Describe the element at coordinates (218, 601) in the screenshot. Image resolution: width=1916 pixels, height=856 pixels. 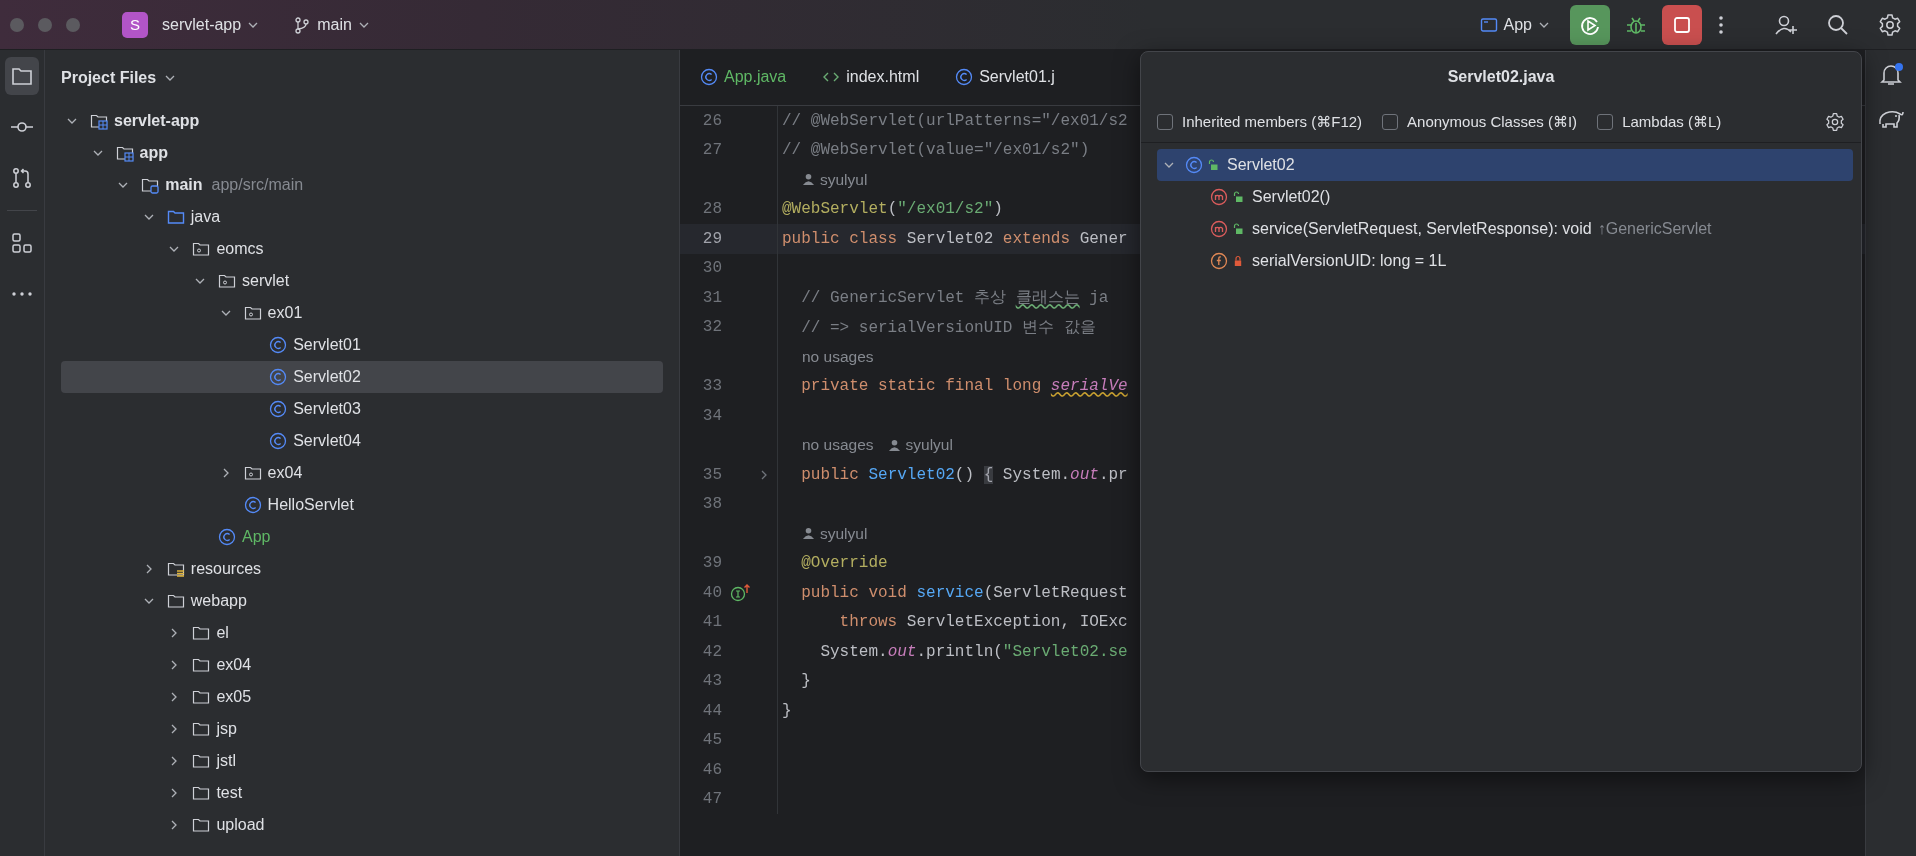
I see `item-label: webapp` at that location.